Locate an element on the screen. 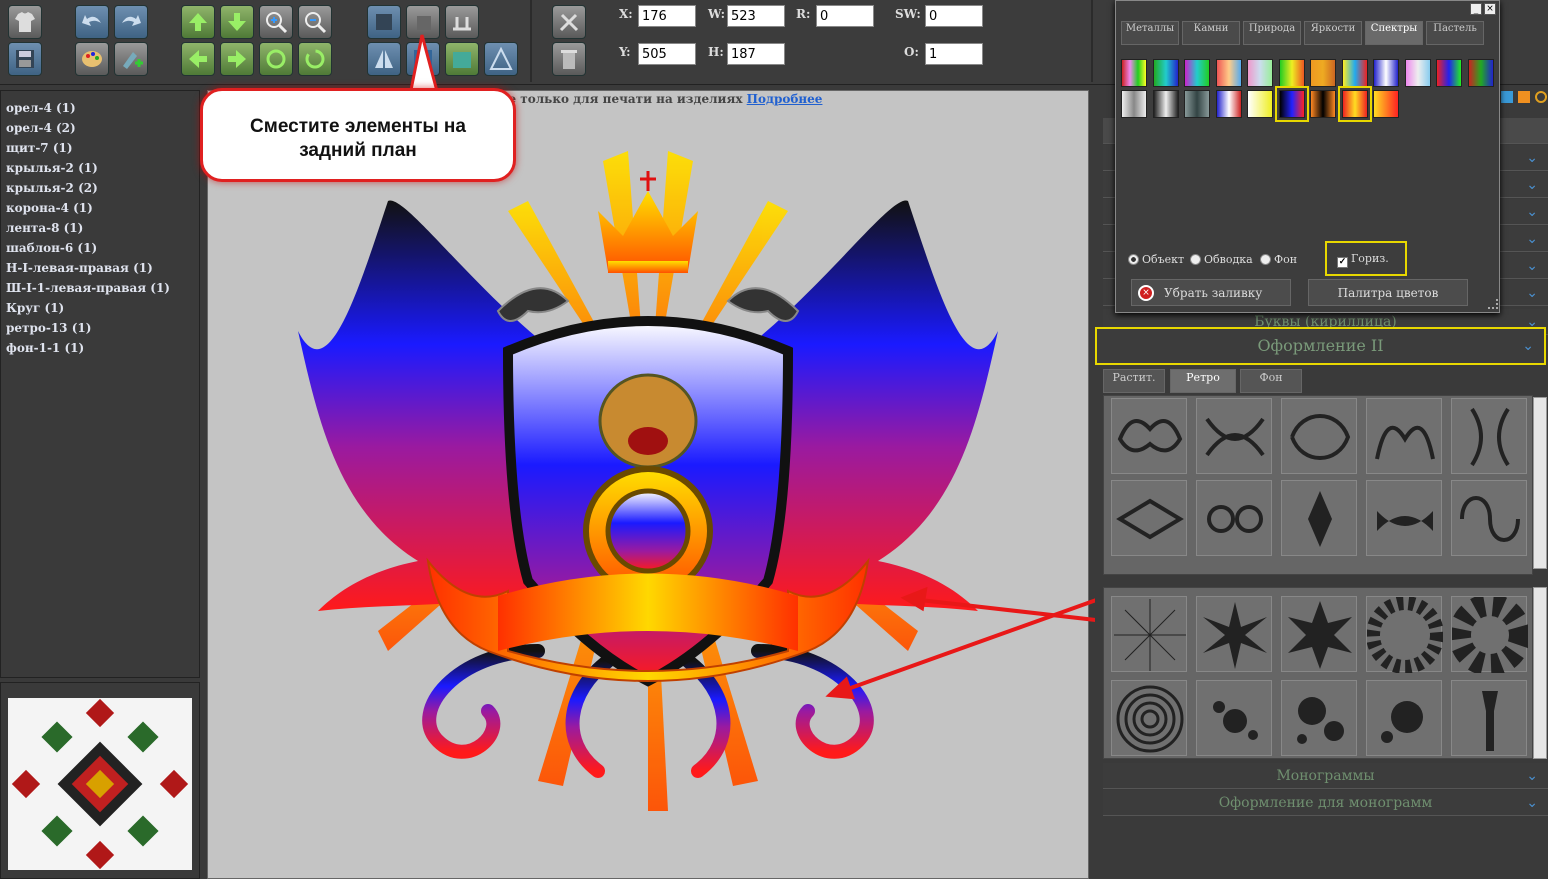  x-input is located at coordinates (667, 16).